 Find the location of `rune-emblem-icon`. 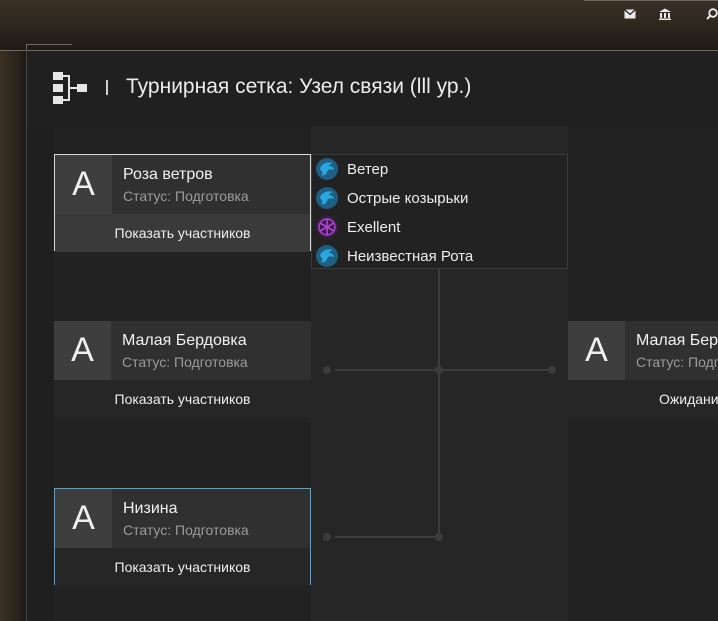

rune-emblem-icon is located at coordinates (327, 227).